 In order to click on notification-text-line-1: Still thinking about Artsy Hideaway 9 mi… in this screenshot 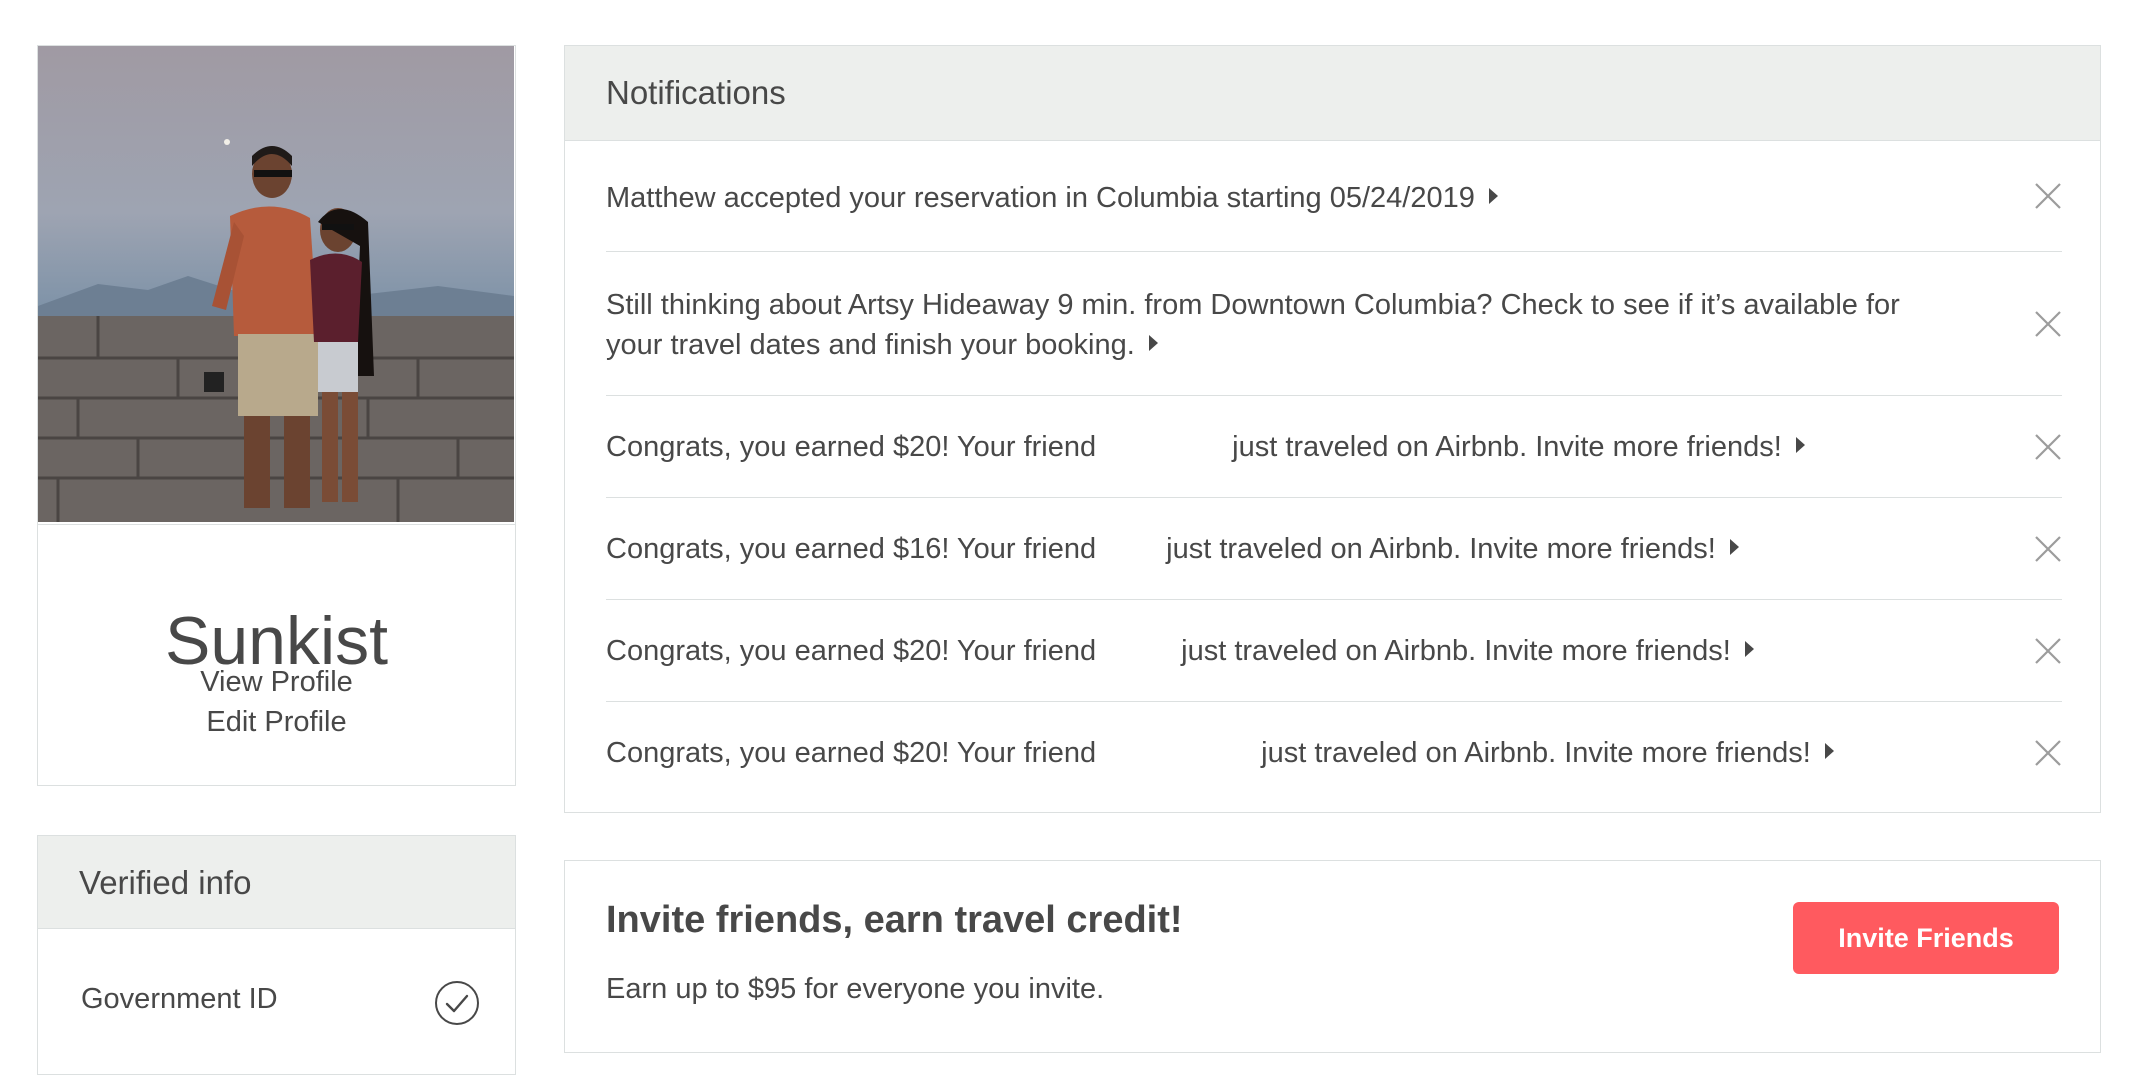, I will do `click(1253, 305)`.